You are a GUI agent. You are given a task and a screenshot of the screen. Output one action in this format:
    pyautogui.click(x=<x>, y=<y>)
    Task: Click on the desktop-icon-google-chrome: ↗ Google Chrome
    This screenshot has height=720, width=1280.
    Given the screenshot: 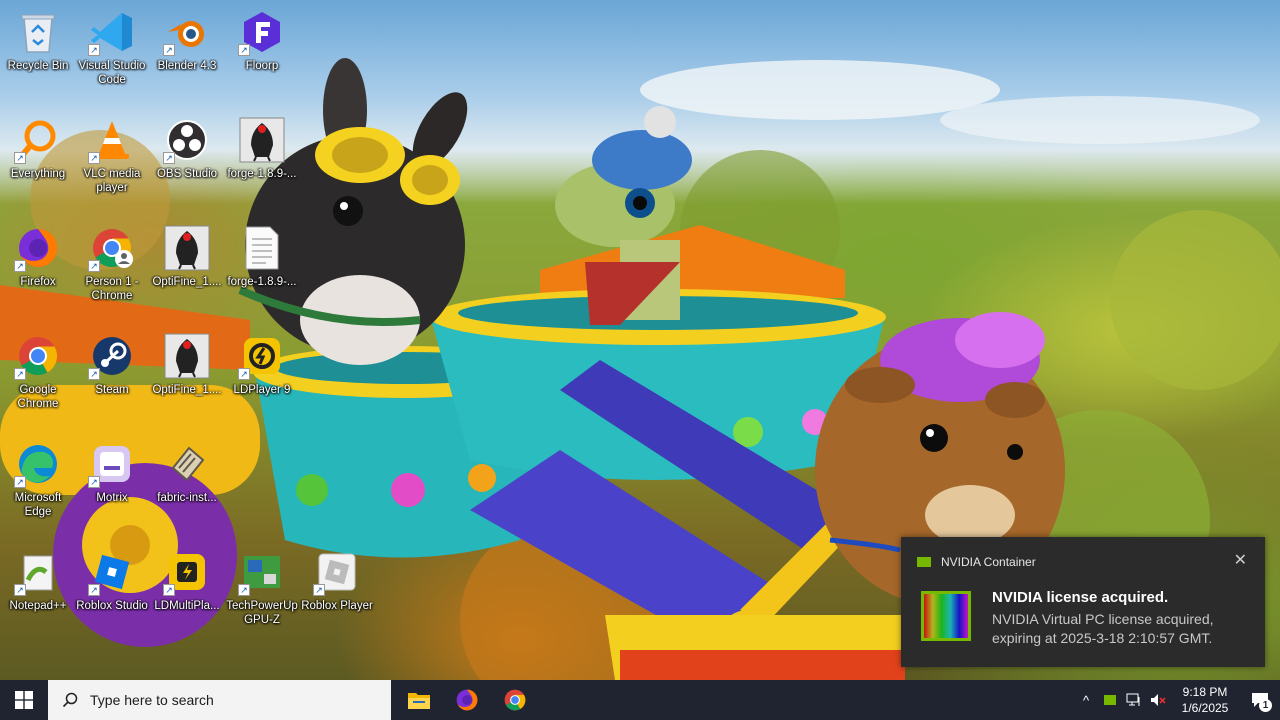 What is the action you would take?
    pyautogui.click(x=38, y=376)
    